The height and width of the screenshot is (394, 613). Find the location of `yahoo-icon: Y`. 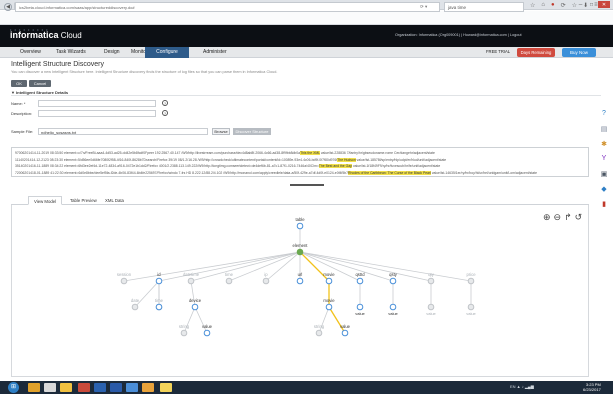

yahoo-icon: Y is located at coordinates (604, 160).